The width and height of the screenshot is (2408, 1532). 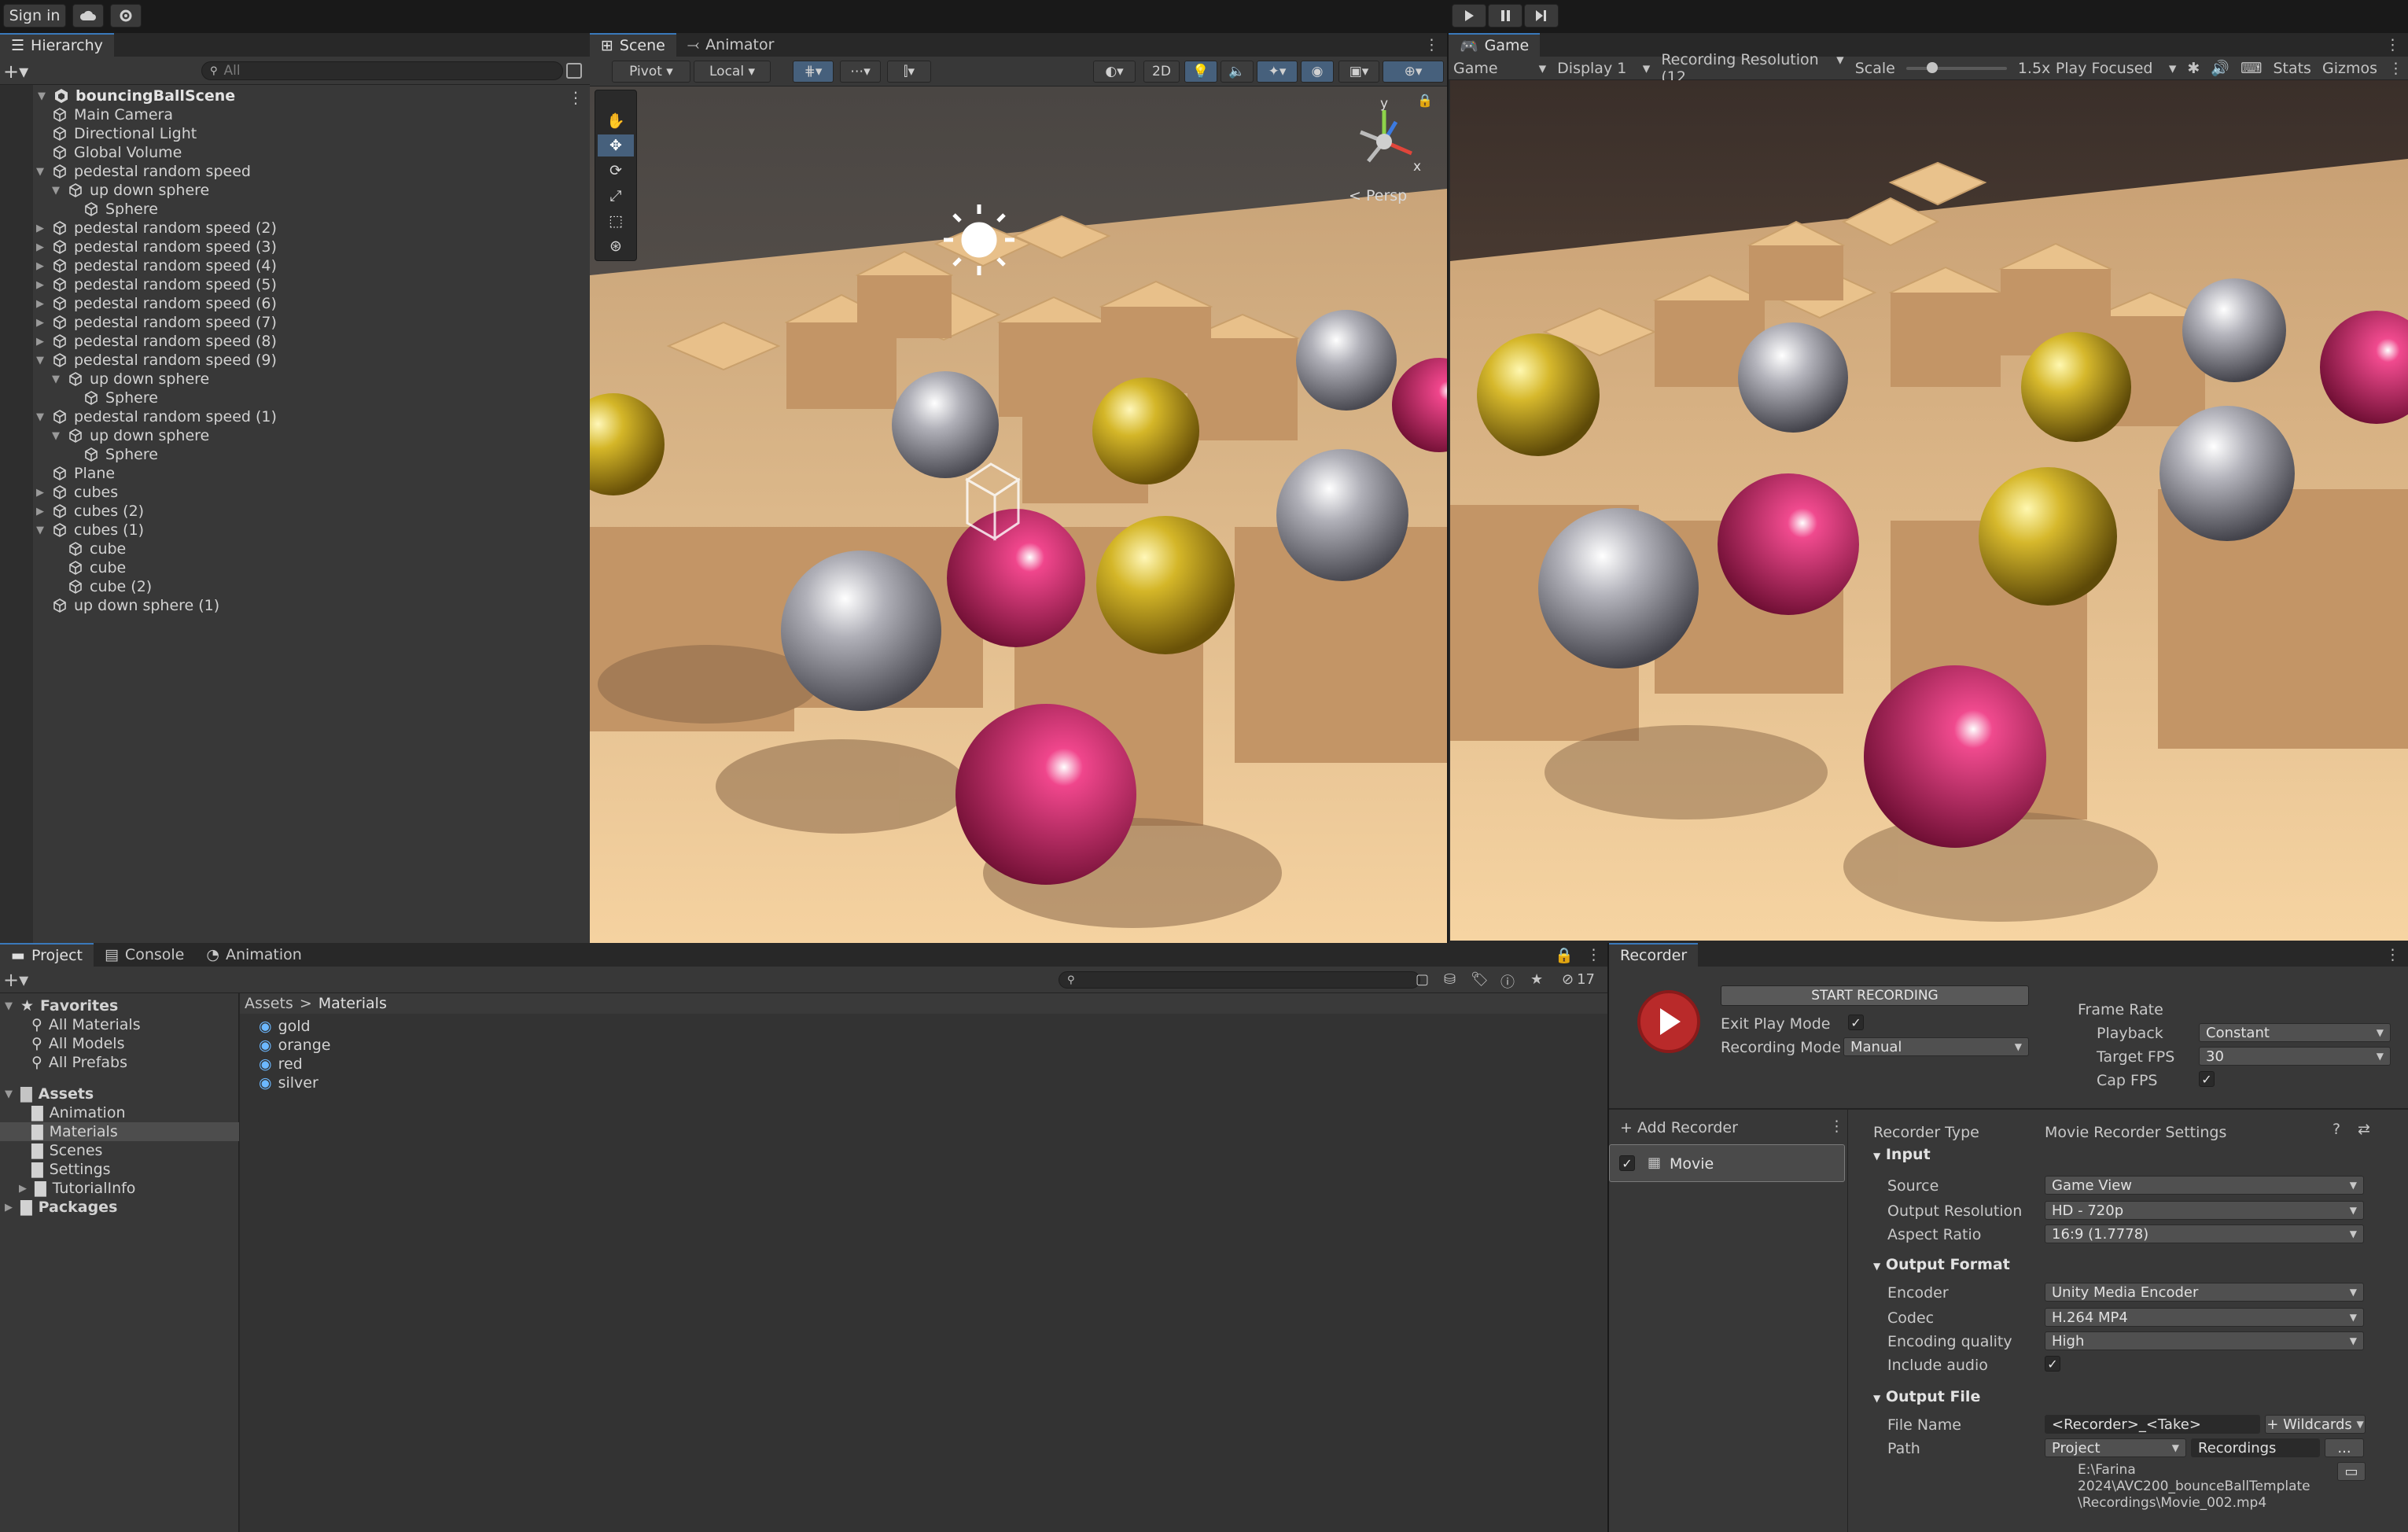 I want to click on effects-toggle-icon: ✦▾, so click(x=1277, y=72).